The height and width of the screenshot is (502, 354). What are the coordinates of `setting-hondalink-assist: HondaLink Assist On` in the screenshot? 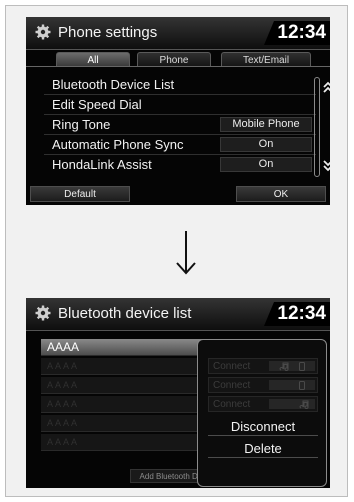 It's located at (180, 164).